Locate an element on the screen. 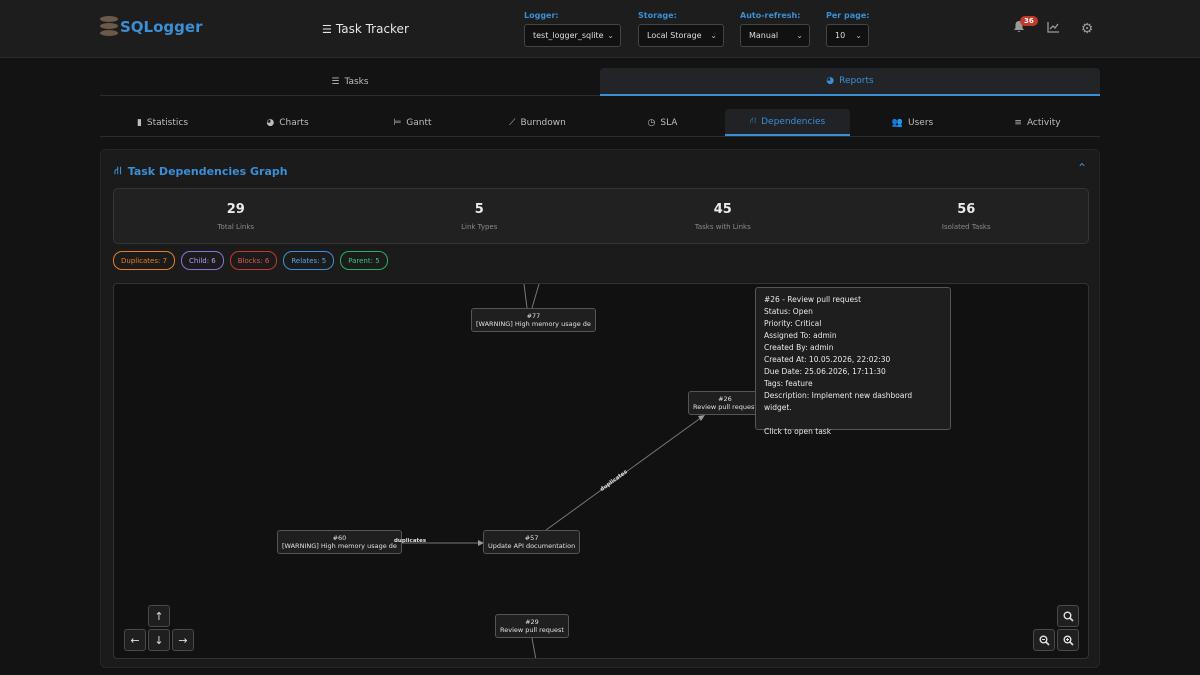 This screenshot has height=675, width=1200. tab-sla: ◷ SLA is located at coordinates (662, 122).